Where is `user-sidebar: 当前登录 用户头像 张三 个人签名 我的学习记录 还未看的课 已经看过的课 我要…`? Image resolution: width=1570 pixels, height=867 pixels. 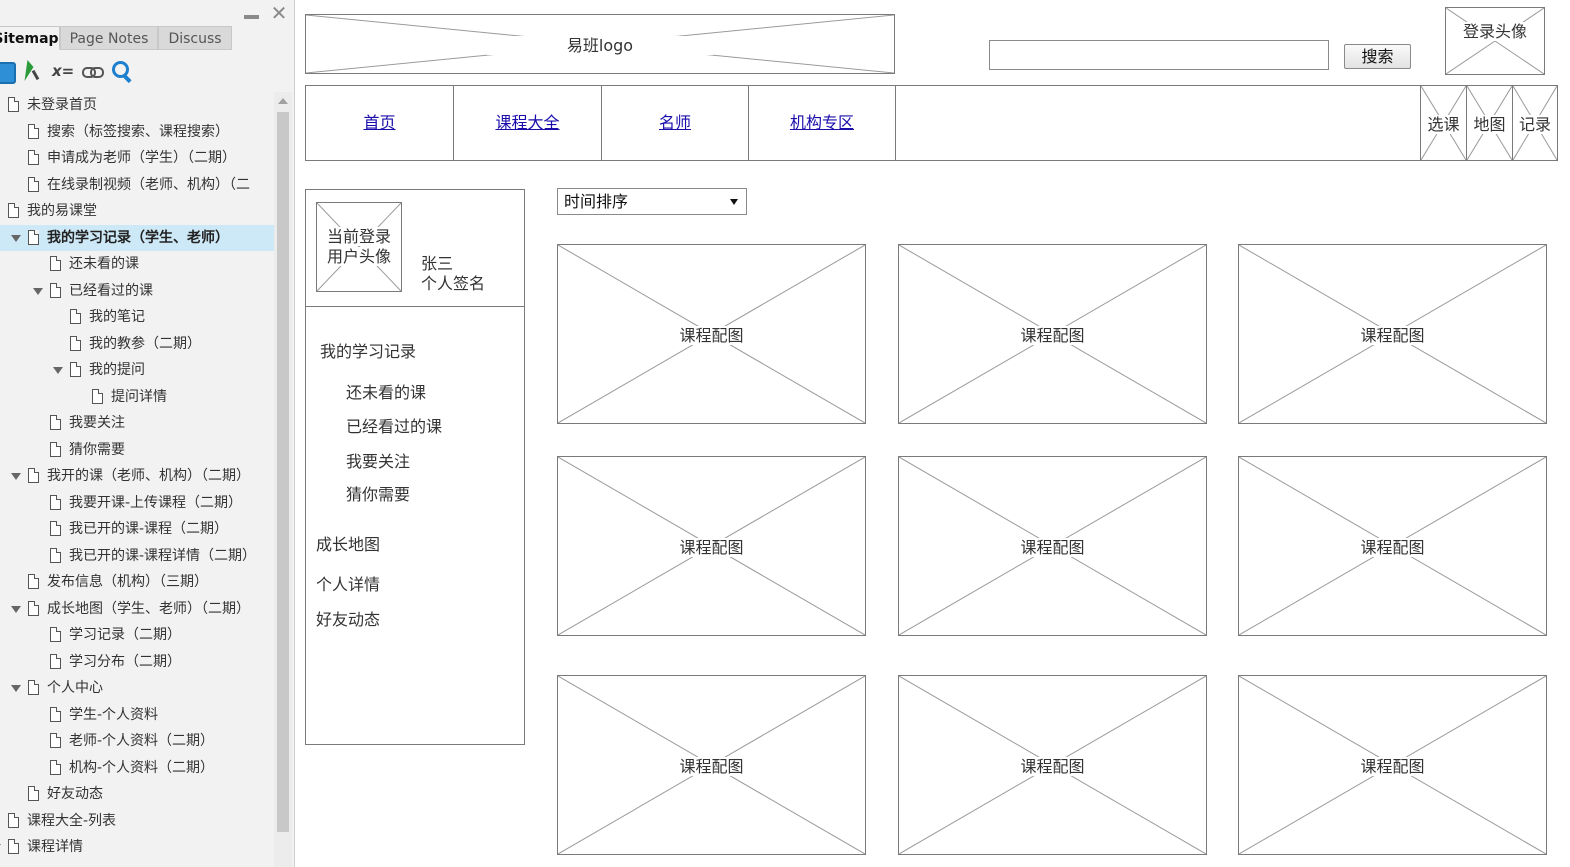 user-sidebar: 当前登录 用户头像 张三 个人签名 我的学习记录 还未看的课 已经看过的课 我要… is located at coordinates (415, 467).